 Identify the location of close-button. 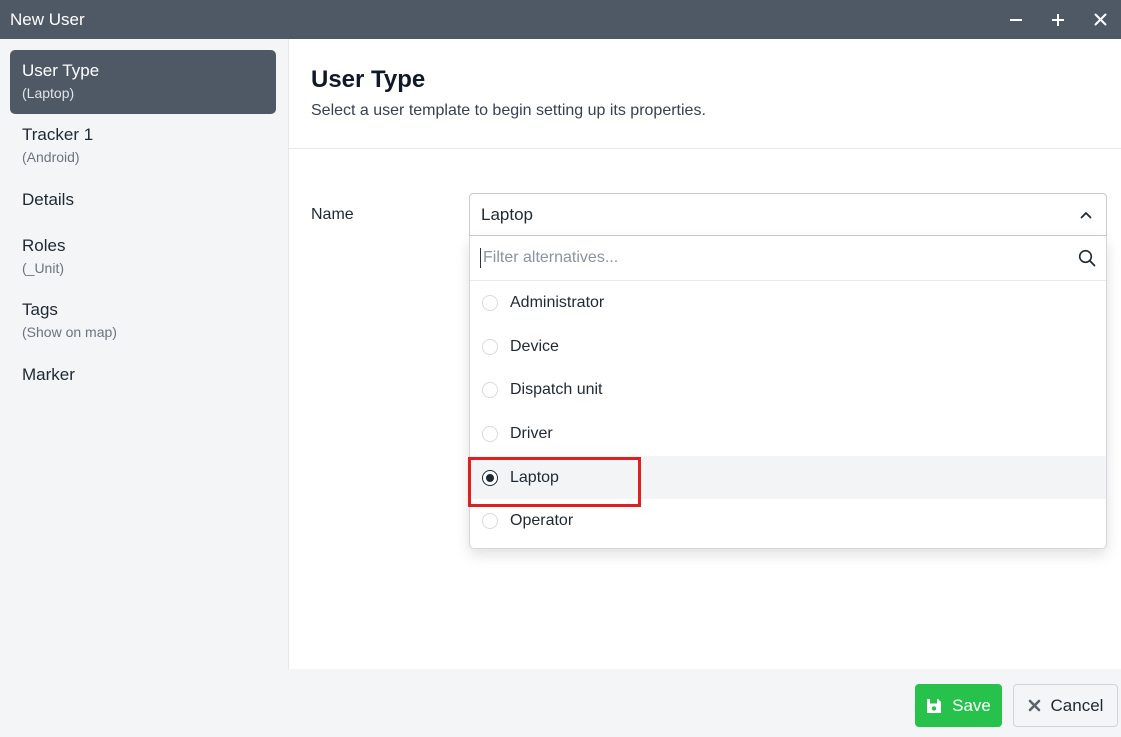
(1100, 19).